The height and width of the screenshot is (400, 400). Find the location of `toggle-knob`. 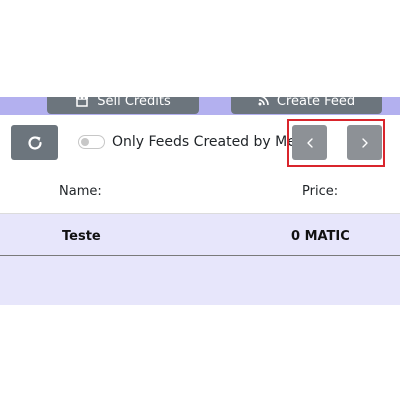

toggle-knob is located at coordinates (85, 142).